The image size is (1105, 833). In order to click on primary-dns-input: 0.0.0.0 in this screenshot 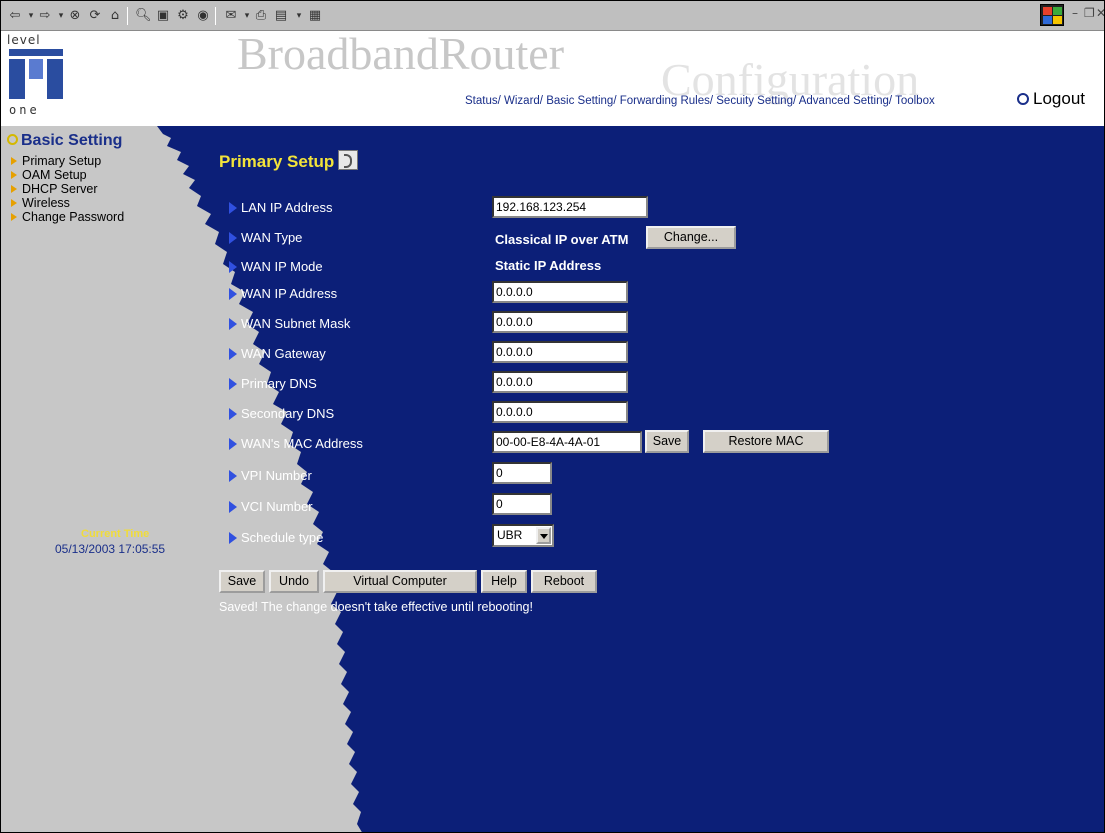, I will do `click(560, 382)`.